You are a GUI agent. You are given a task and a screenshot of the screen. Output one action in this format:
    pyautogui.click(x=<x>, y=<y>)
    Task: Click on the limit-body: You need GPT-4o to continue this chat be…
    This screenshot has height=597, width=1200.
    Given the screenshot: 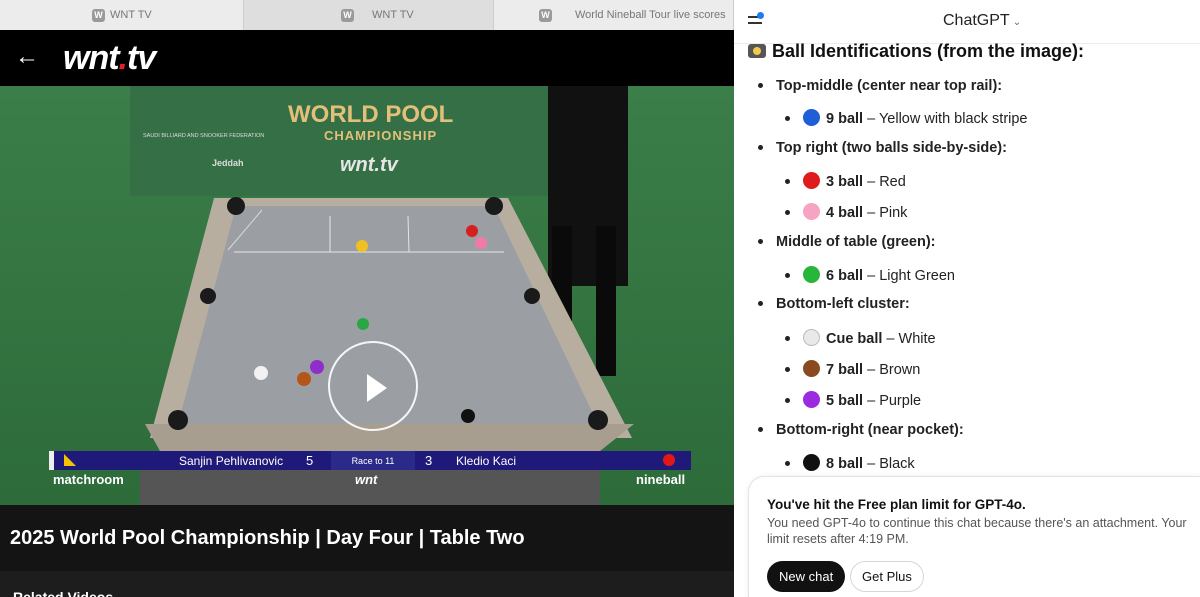 What is the action you would take?
    pyautogui.click(x=977, y=531)
    